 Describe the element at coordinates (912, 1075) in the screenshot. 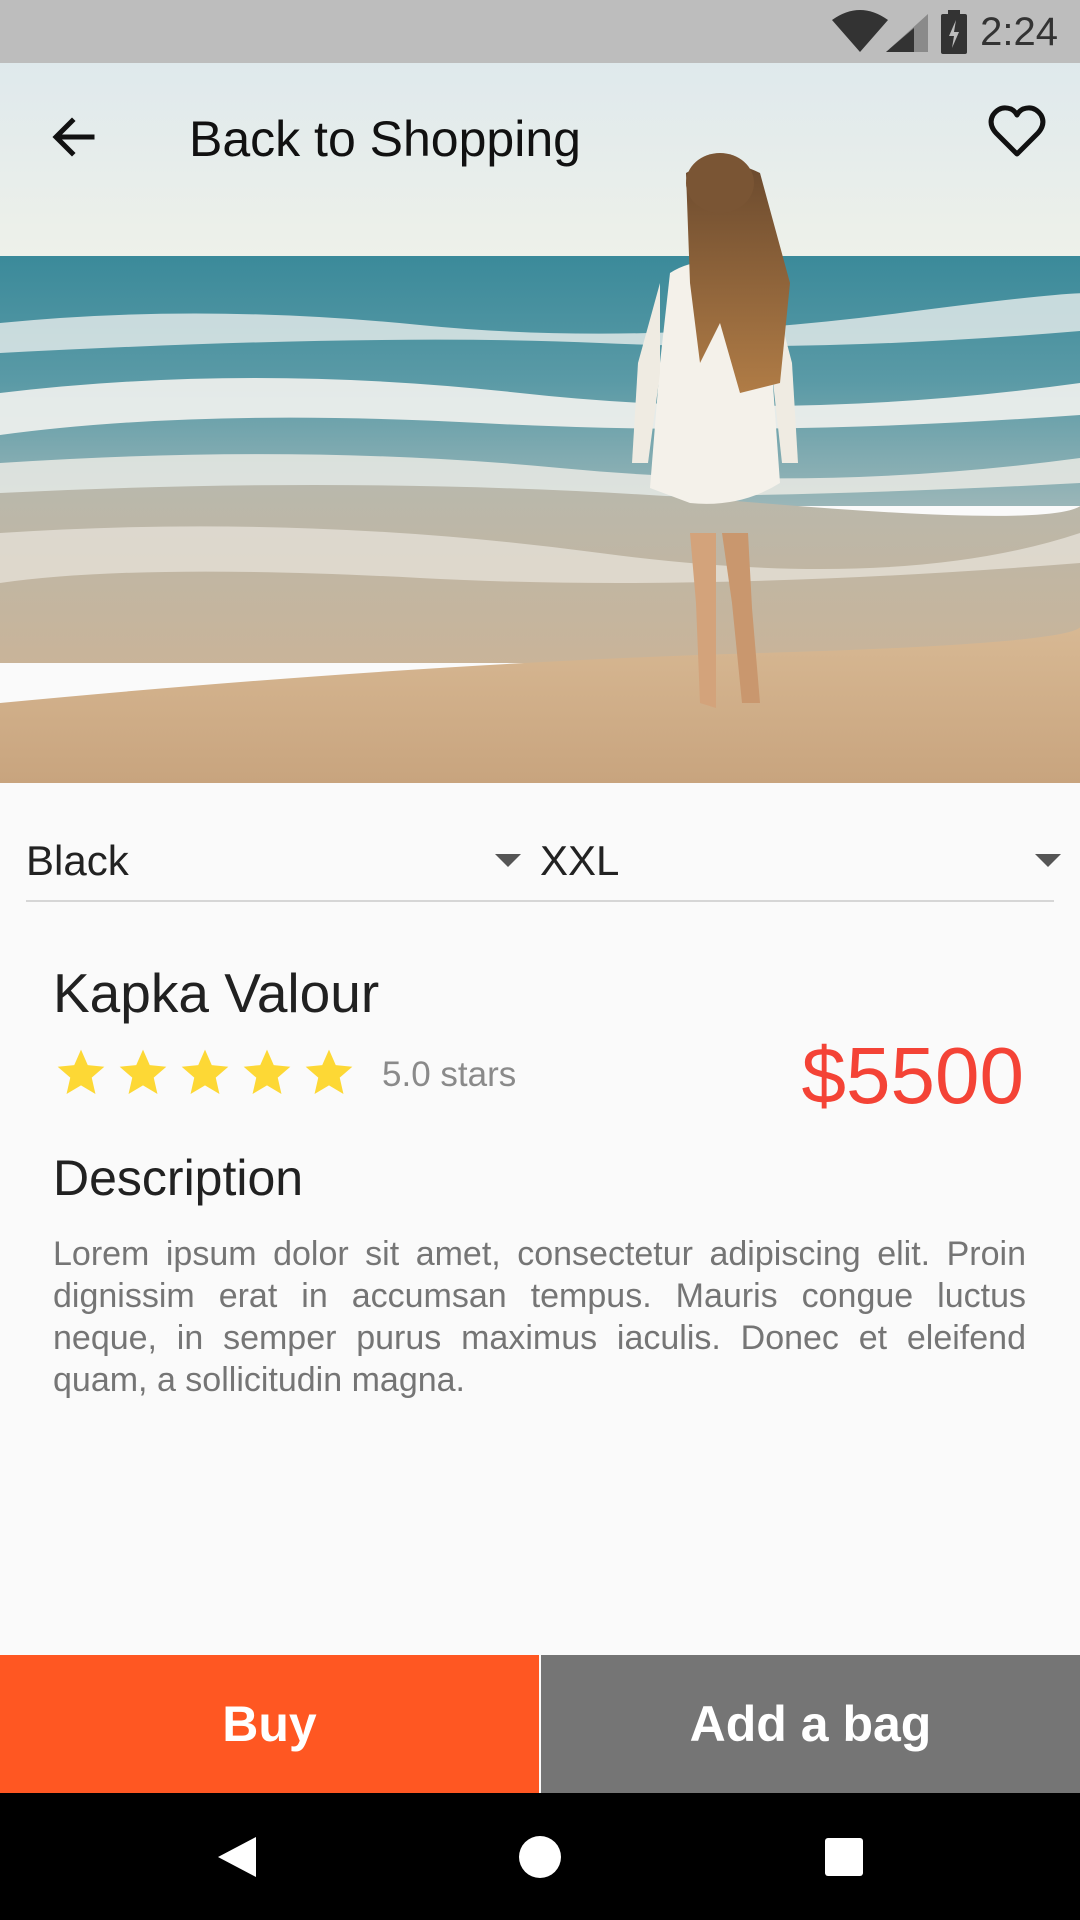

I see `product-price: $5500` at that location.